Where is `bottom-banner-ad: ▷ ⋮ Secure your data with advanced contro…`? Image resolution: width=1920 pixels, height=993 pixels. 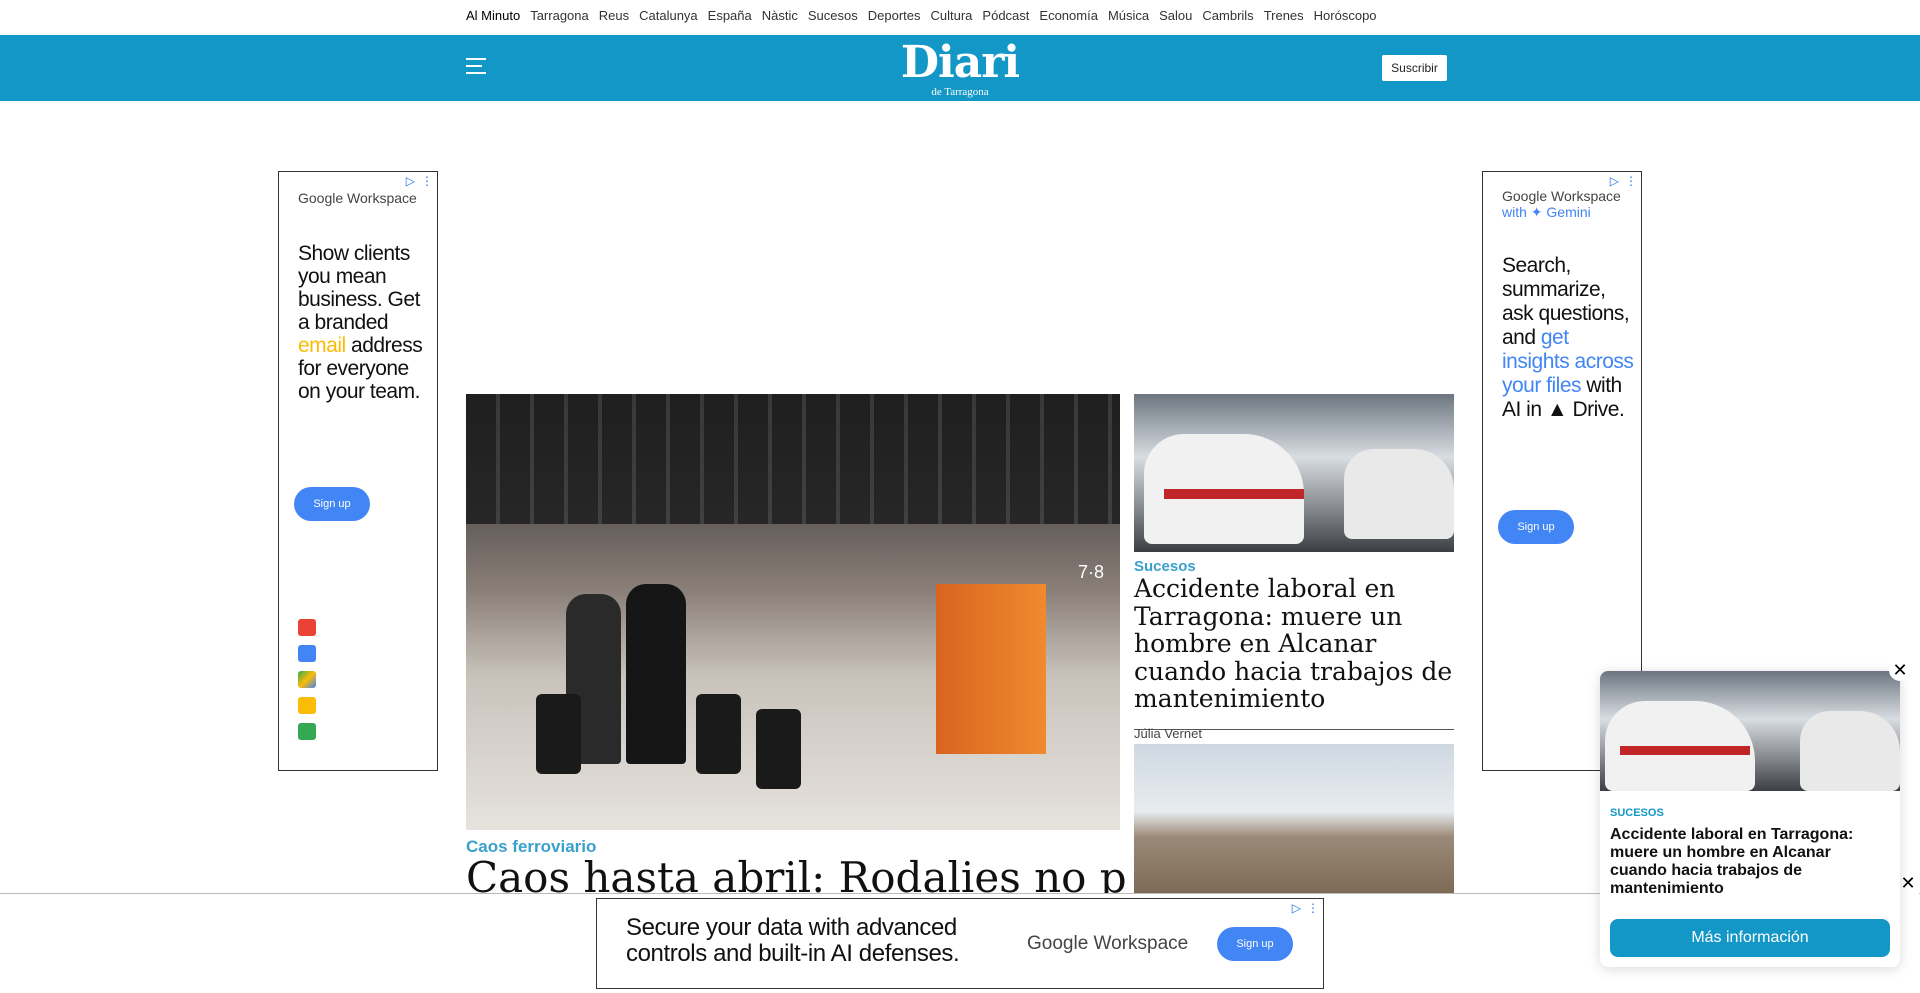
bottom-banner-ad: ▷ ⋮ Secure your data with advanced contro… is located at coordinates (960, 943).